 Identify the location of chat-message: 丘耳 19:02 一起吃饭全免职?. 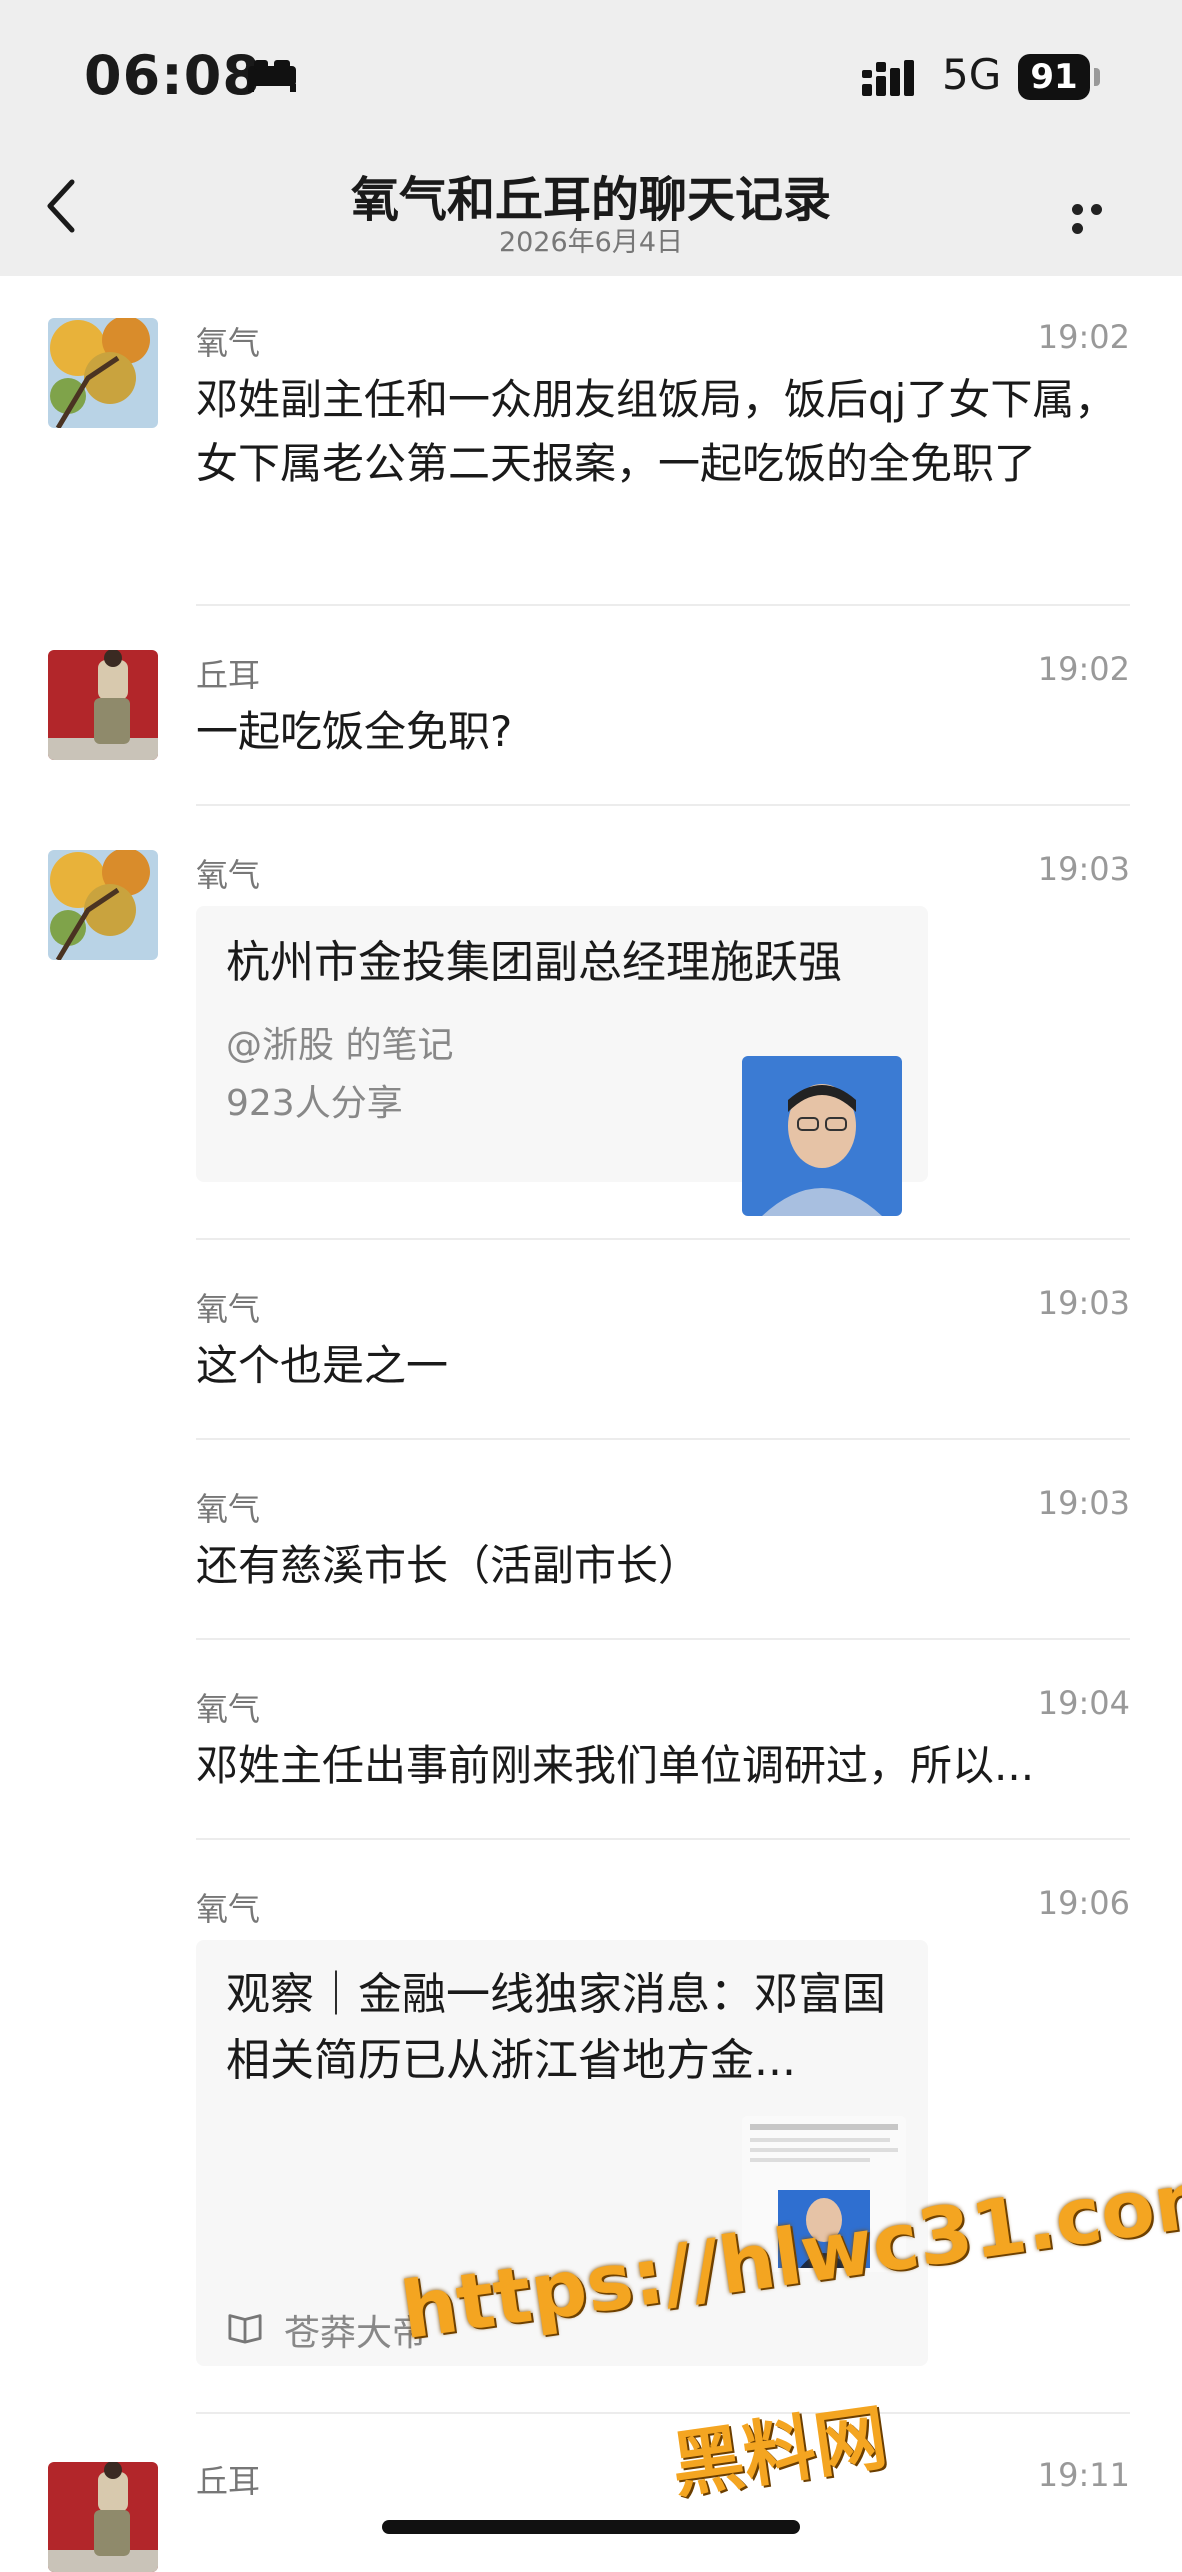
(591, 710).